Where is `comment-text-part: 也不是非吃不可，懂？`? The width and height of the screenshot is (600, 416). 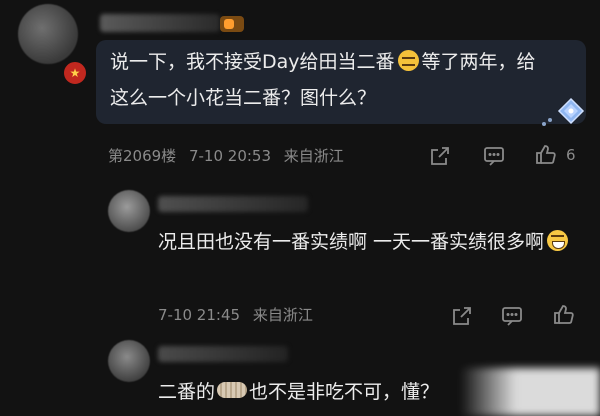
comment-text-part: 也不是非吃不可，懂？ is located at coordinates (344, 392).